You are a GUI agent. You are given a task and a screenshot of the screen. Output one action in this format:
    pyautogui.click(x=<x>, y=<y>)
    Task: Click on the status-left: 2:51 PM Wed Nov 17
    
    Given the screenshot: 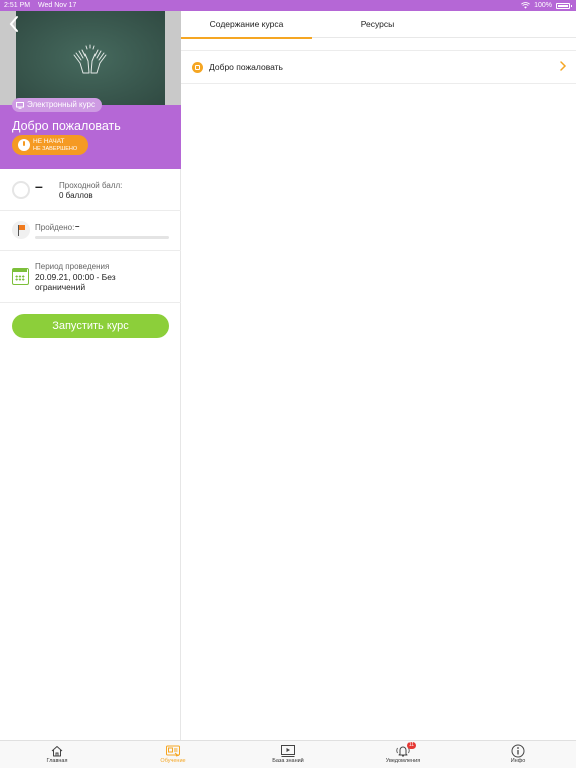 What is the action you would take?
    pyautogui.click(x=43, y=5)
    